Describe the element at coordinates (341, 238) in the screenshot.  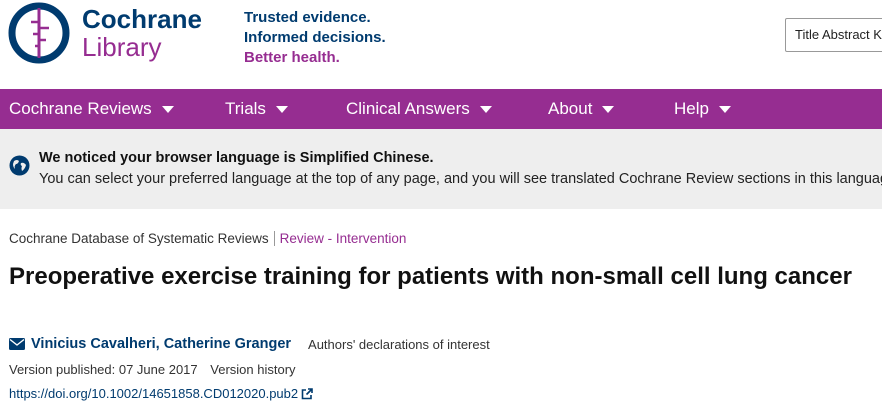
I see `breadcrumb-review-type: Review - Intervention` at that location.